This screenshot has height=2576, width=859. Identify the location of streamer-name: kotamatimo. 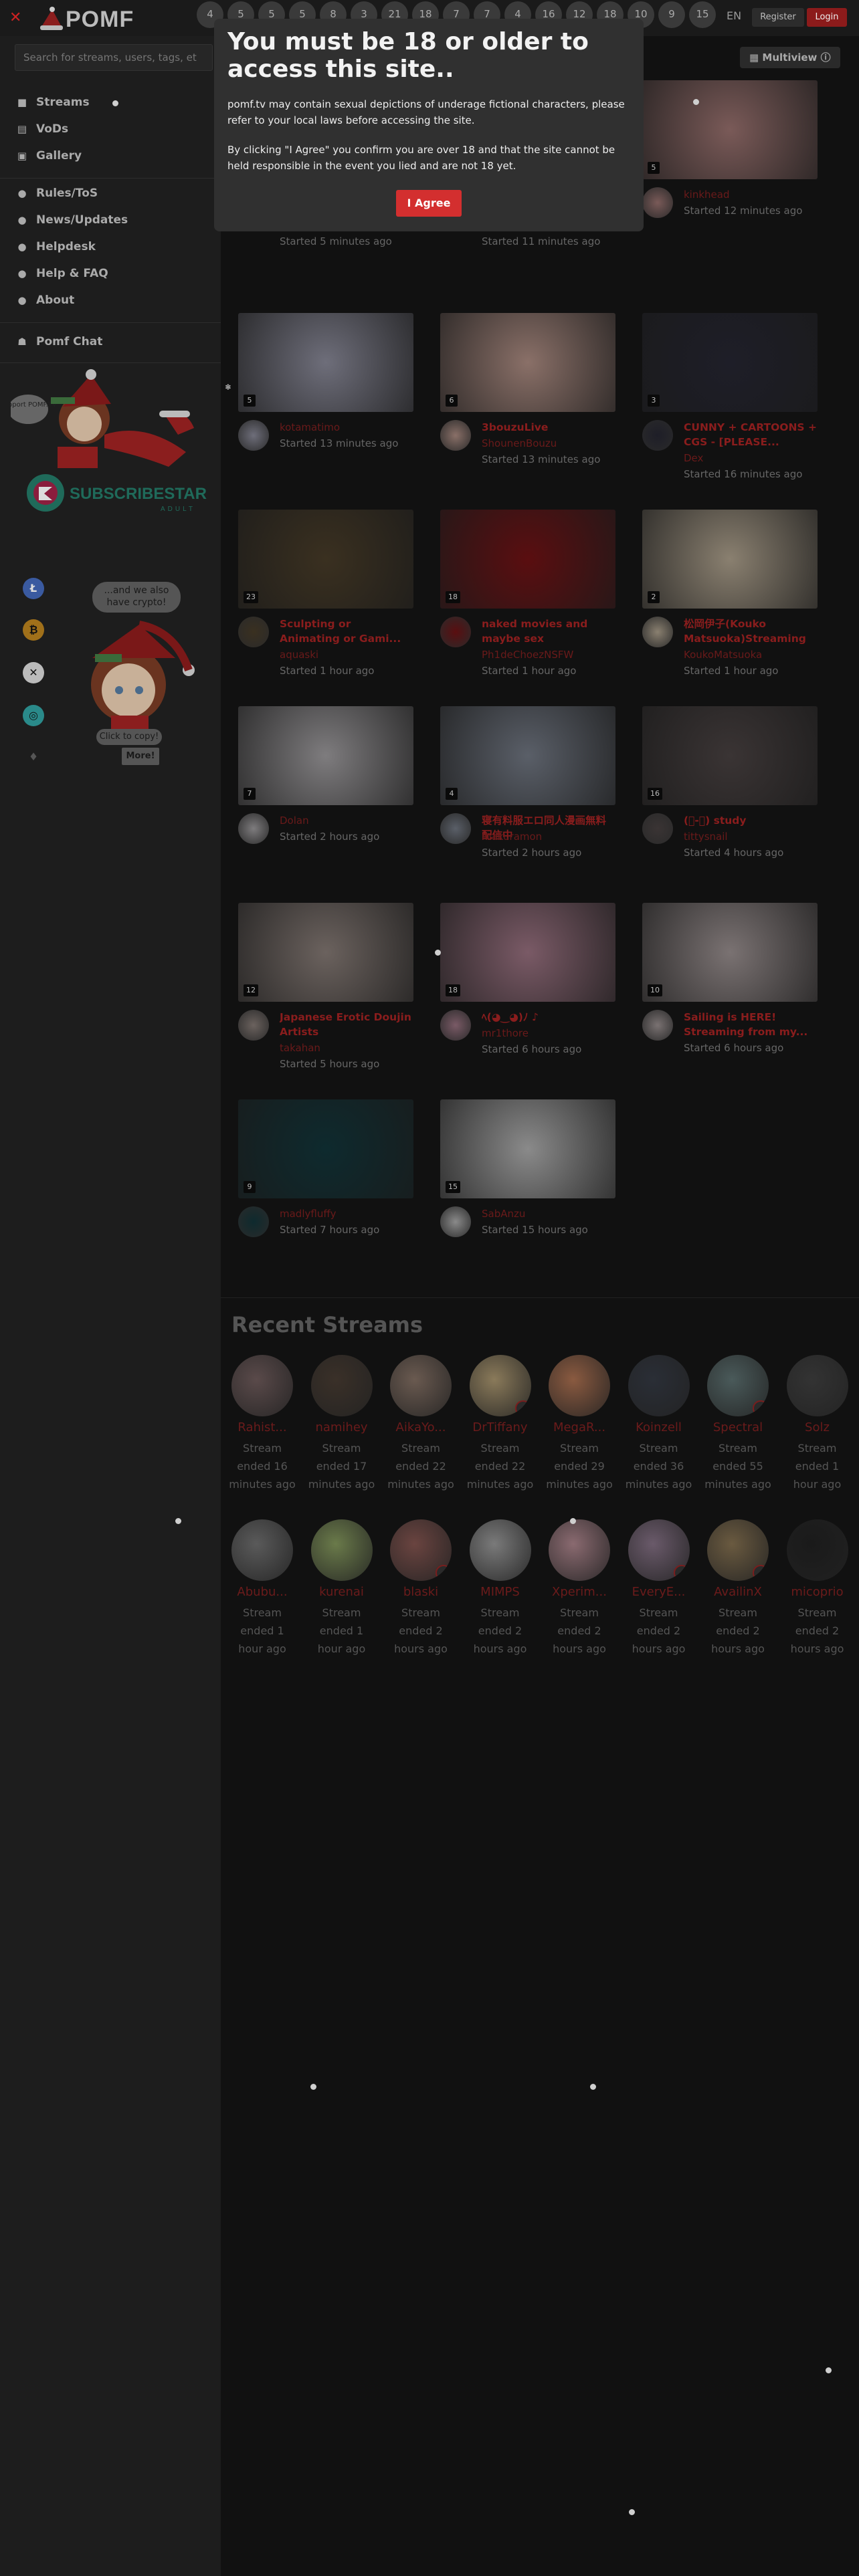
(310, 427).